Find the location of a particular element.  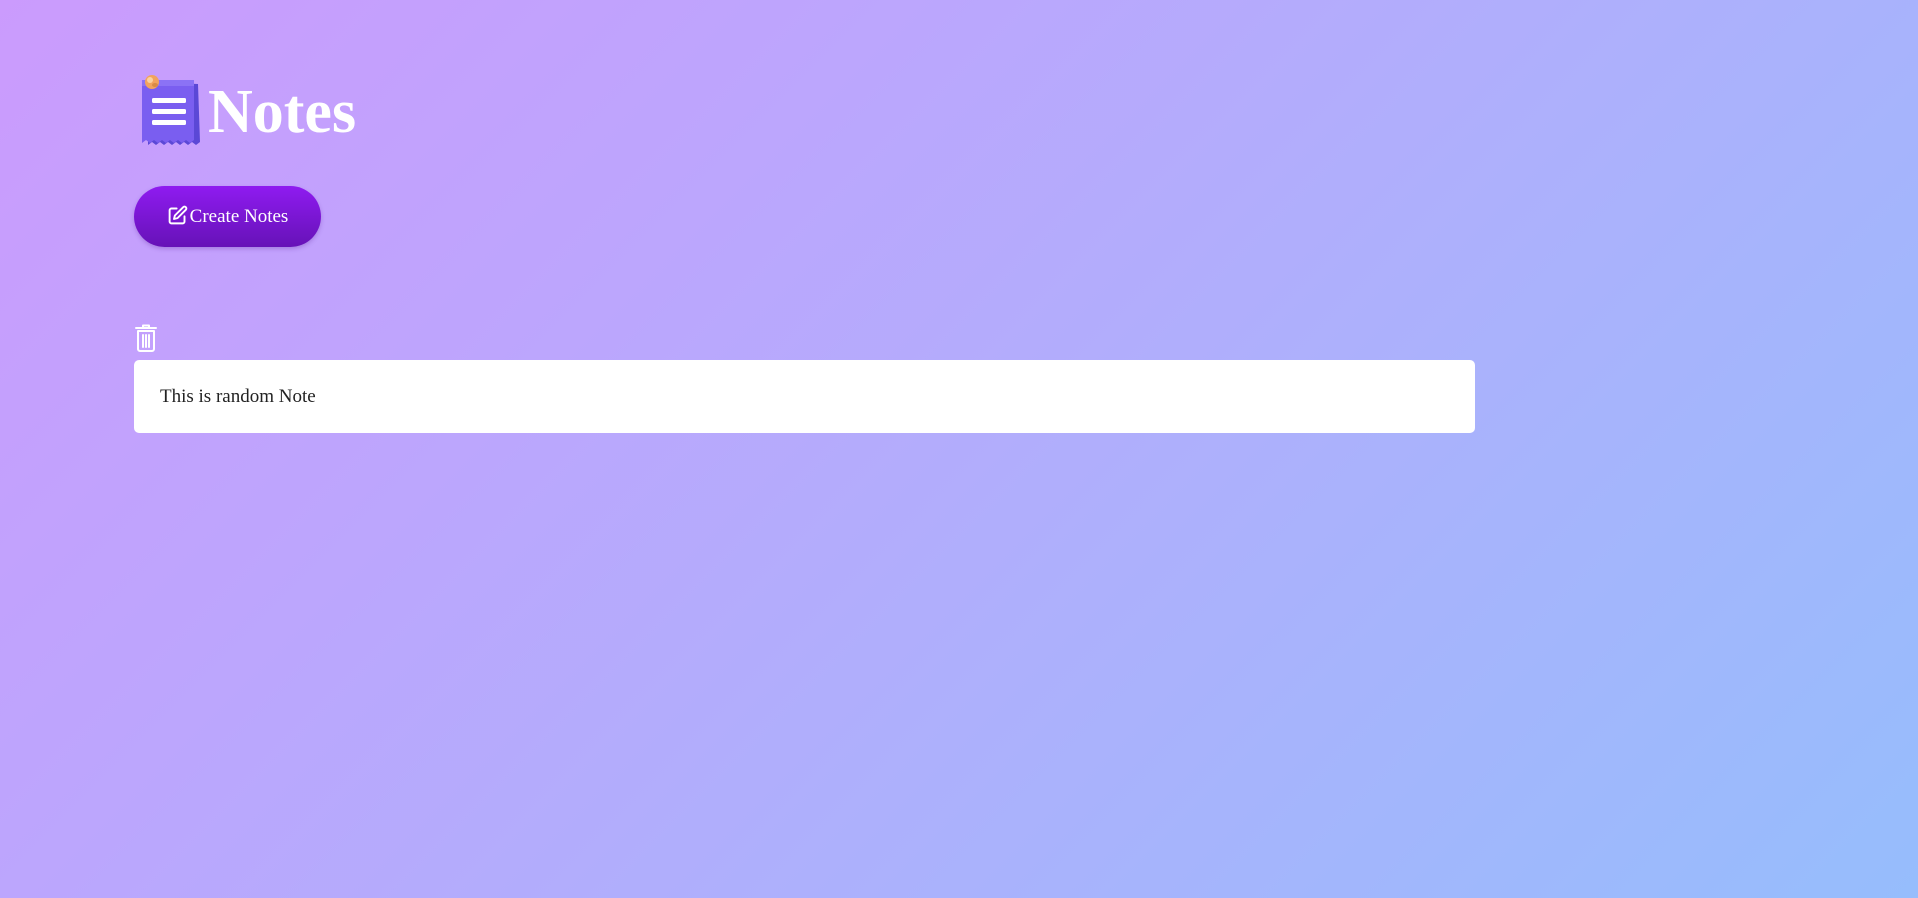

page-title: Notes is located at coordinates (282, 112).